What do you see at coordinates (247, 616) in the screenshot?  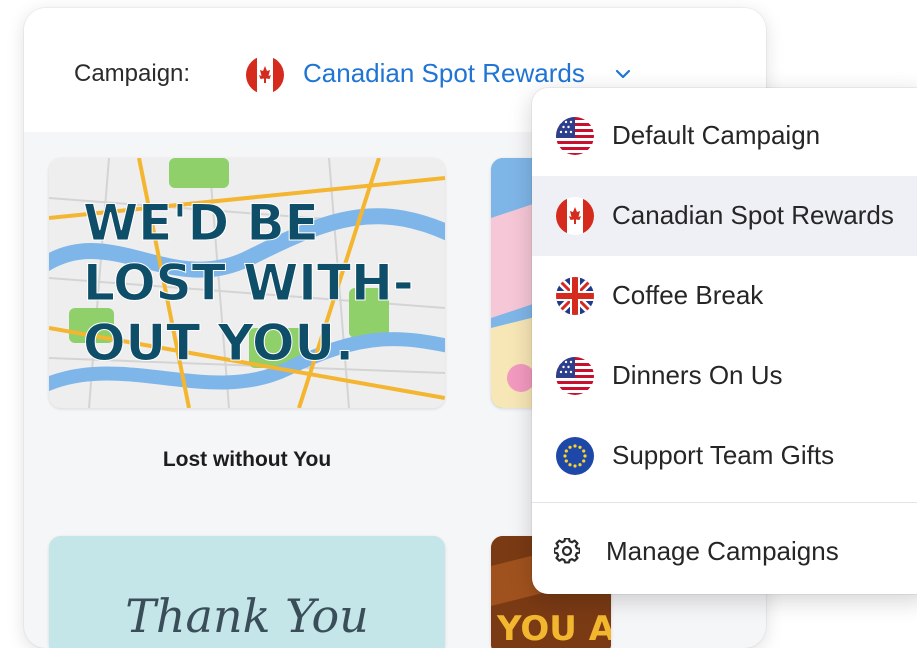 I see `card-art-text: Thank You` at bounding box center [247, 616].